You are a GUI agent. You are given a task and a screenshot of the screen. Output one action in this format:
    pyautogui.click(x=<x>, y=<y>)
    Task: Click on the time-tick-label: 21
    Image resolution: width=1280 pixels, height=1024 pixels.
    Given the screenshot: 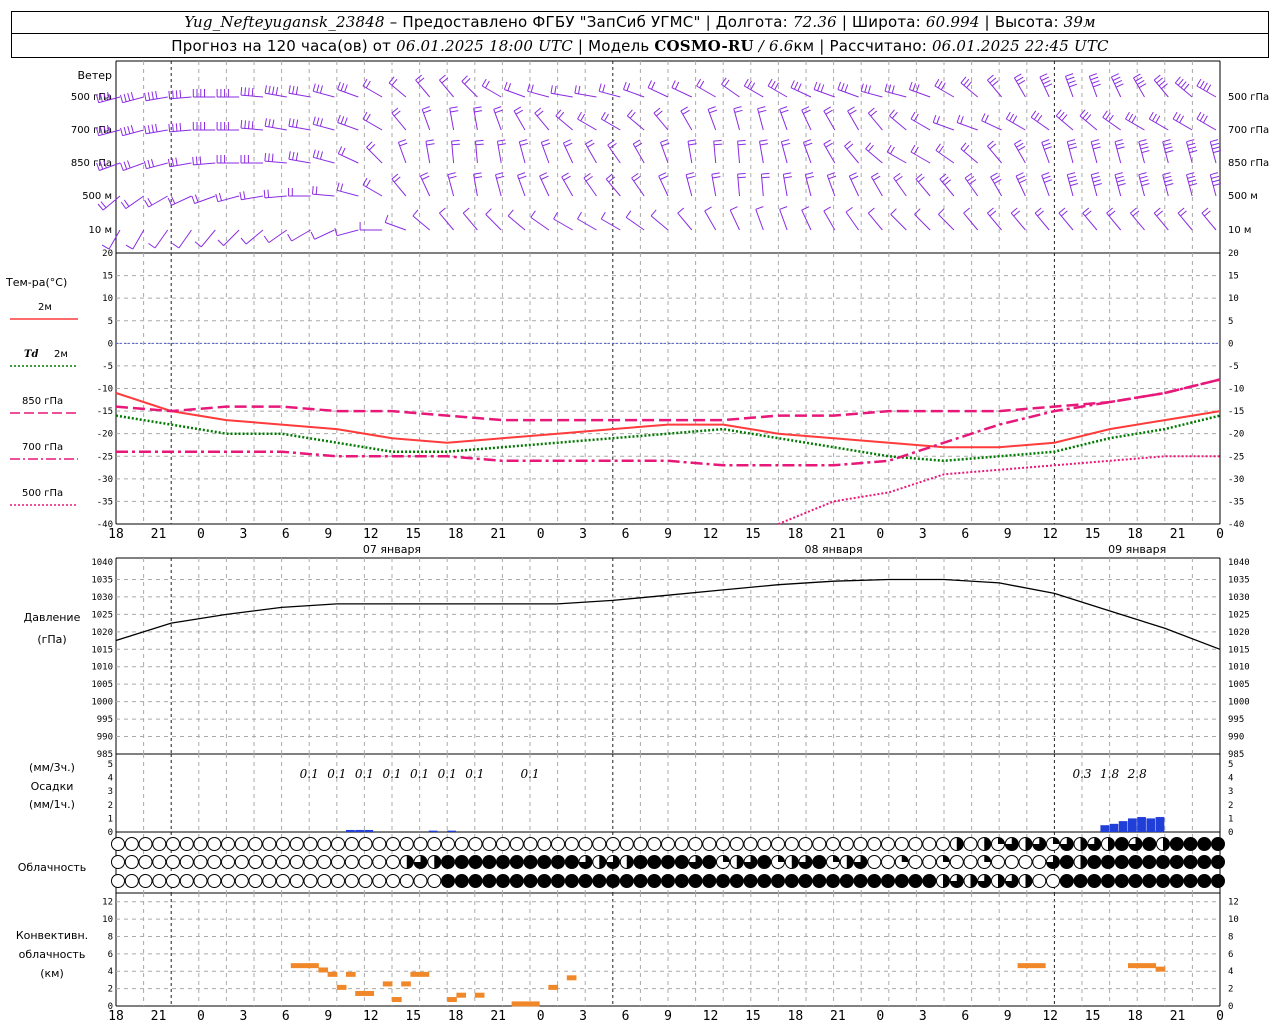 What is the action you would take?
    pyautogui.click(x=498, y=534)
    